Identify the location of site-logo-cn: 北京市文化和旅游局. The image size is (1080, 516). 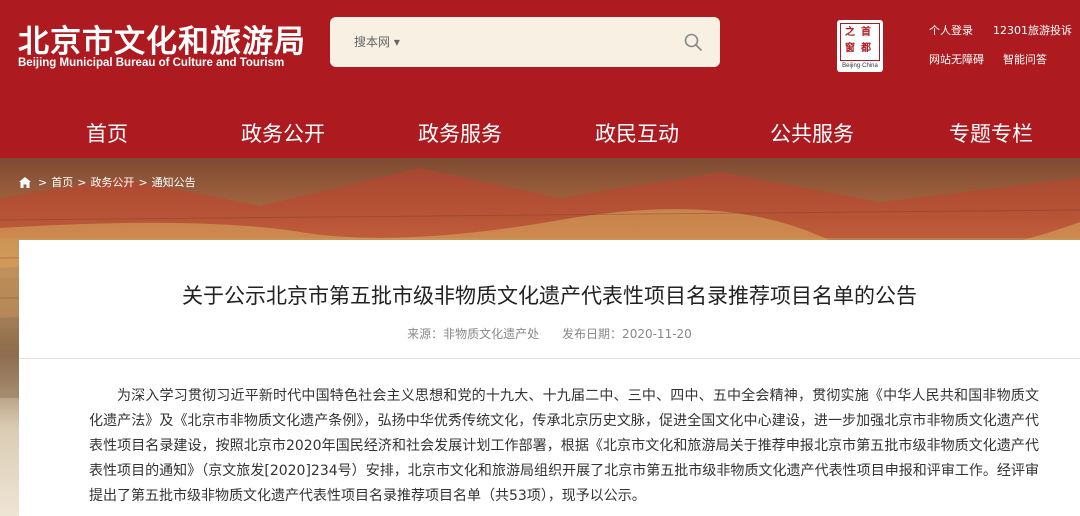
(162, 38).